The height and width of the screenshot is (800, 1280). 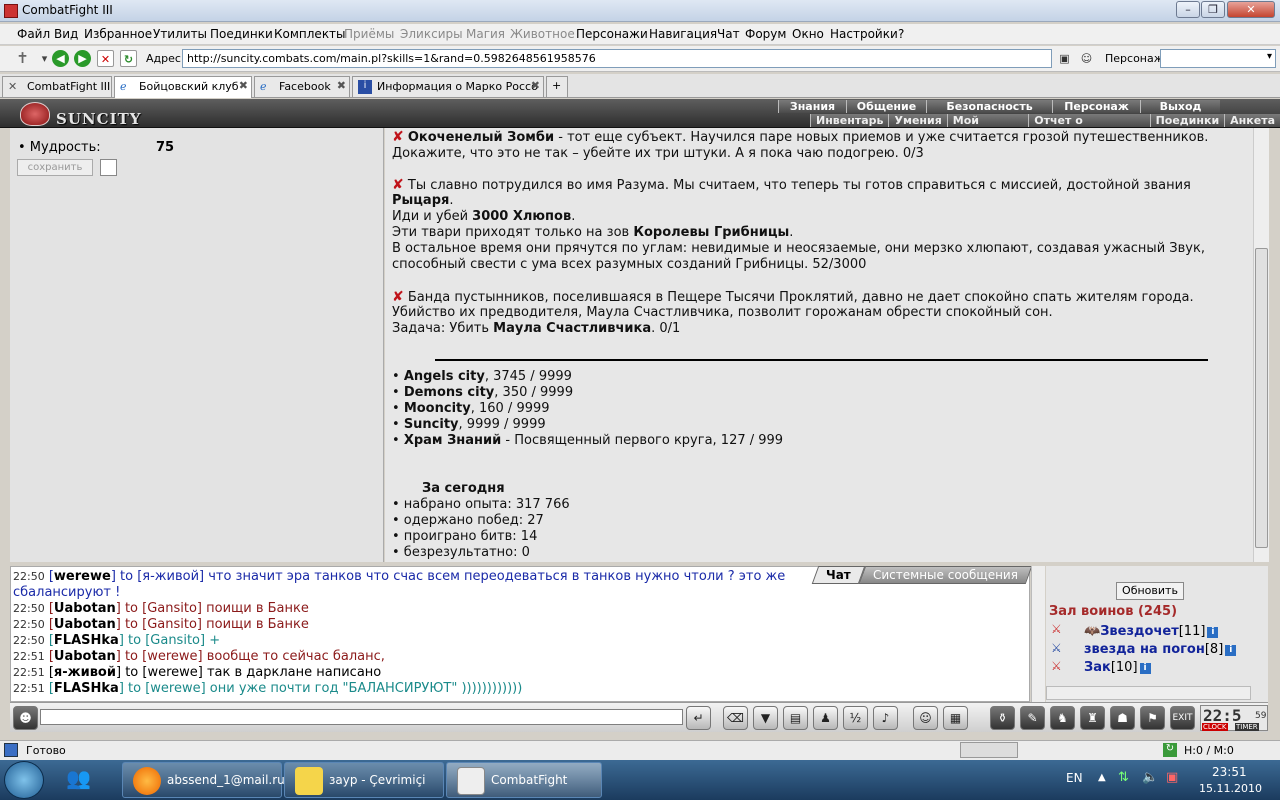 What do you see at coordinates (735, 718) in the screenshot?
I see `eraser-icon: ⌫` at bounding box center [735, 718].